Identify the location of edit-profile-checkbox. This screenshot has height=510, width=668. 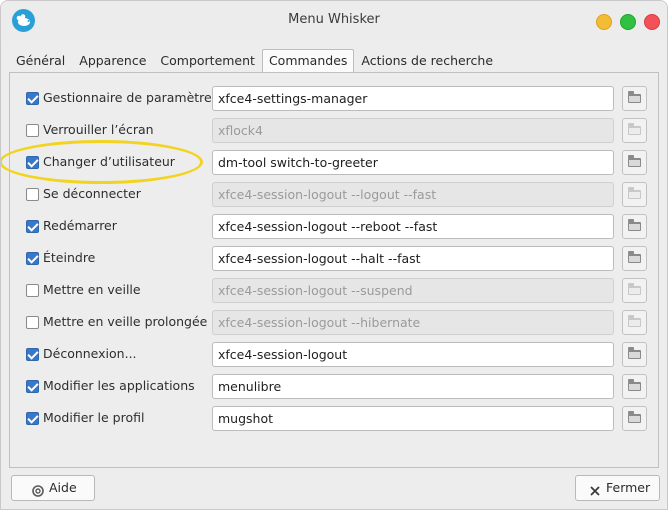
(32, 418).